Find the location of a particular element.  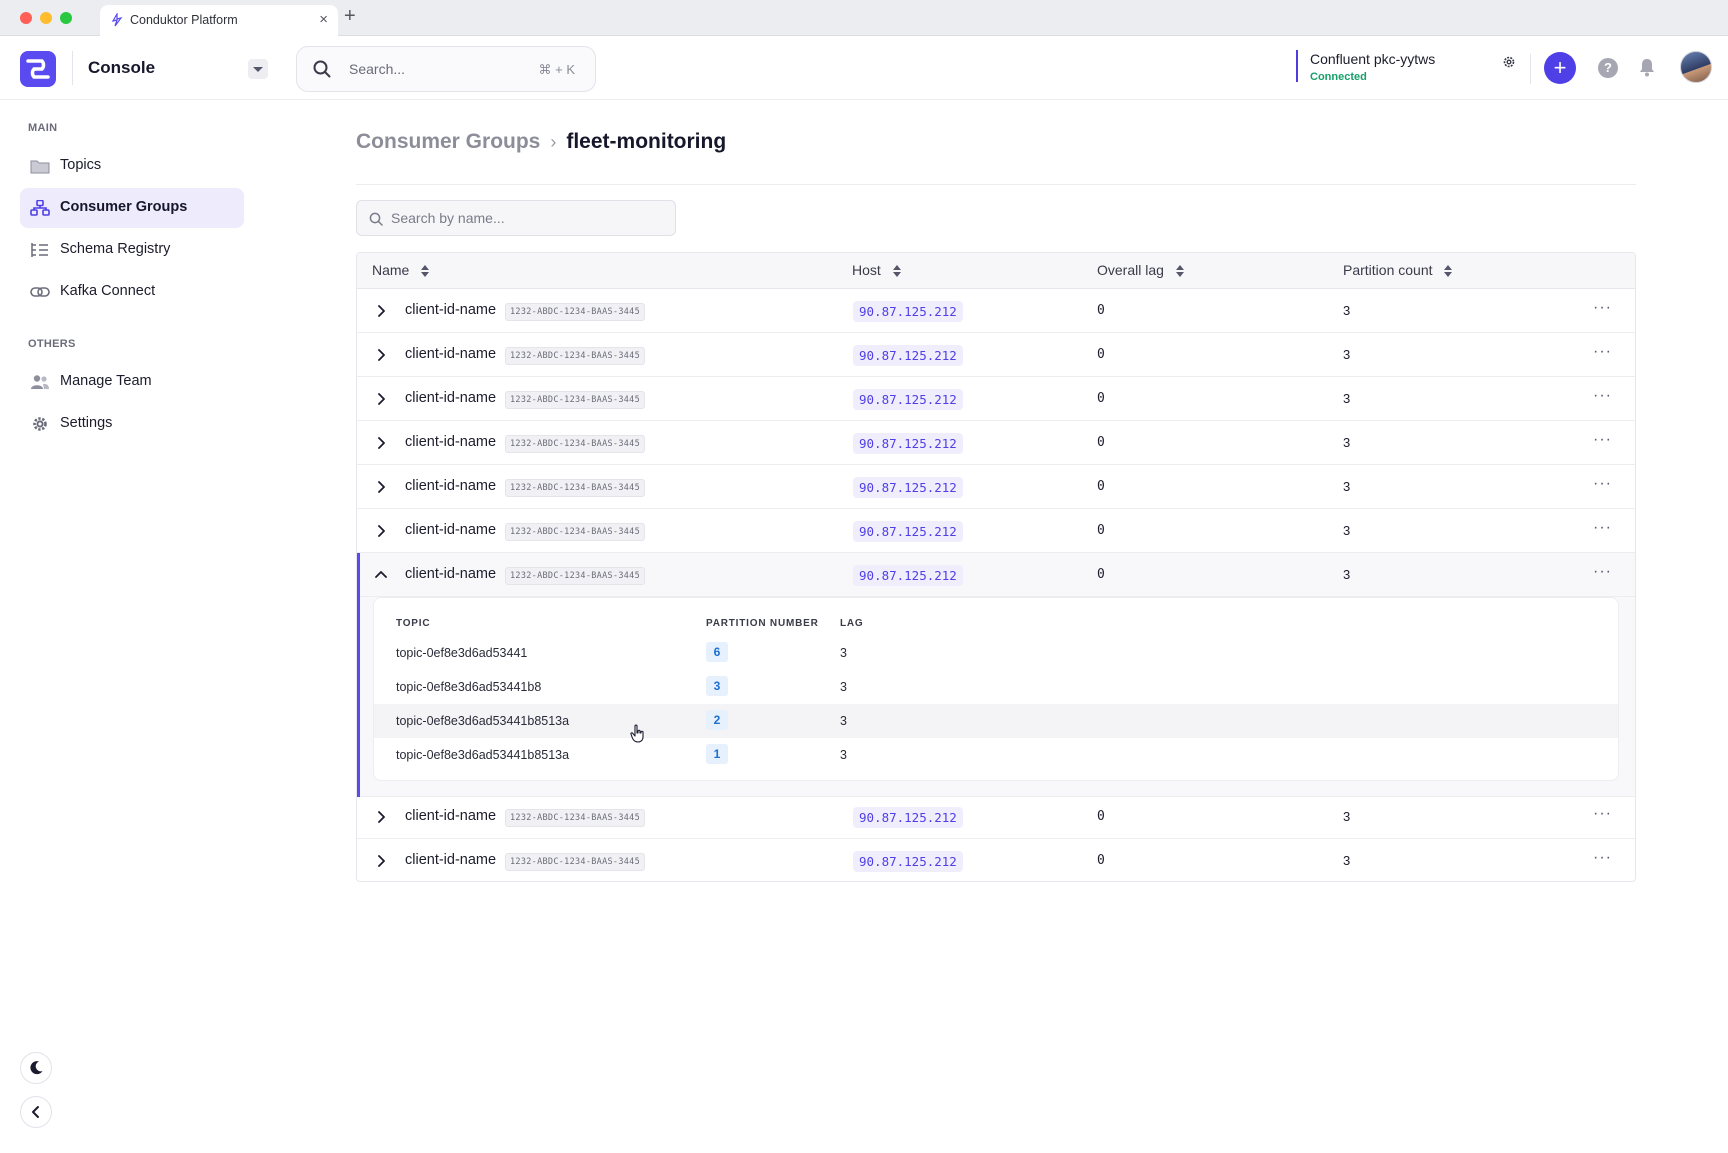

help-icon: ? is located at coordinates (1608, 68).